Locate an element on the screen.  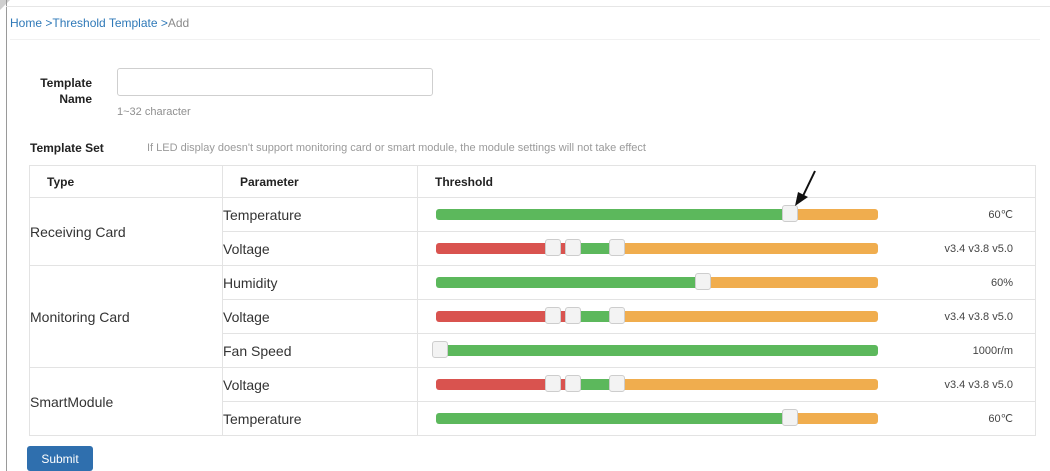
param-humidity: Humidity is located at coordinates (320, 282).